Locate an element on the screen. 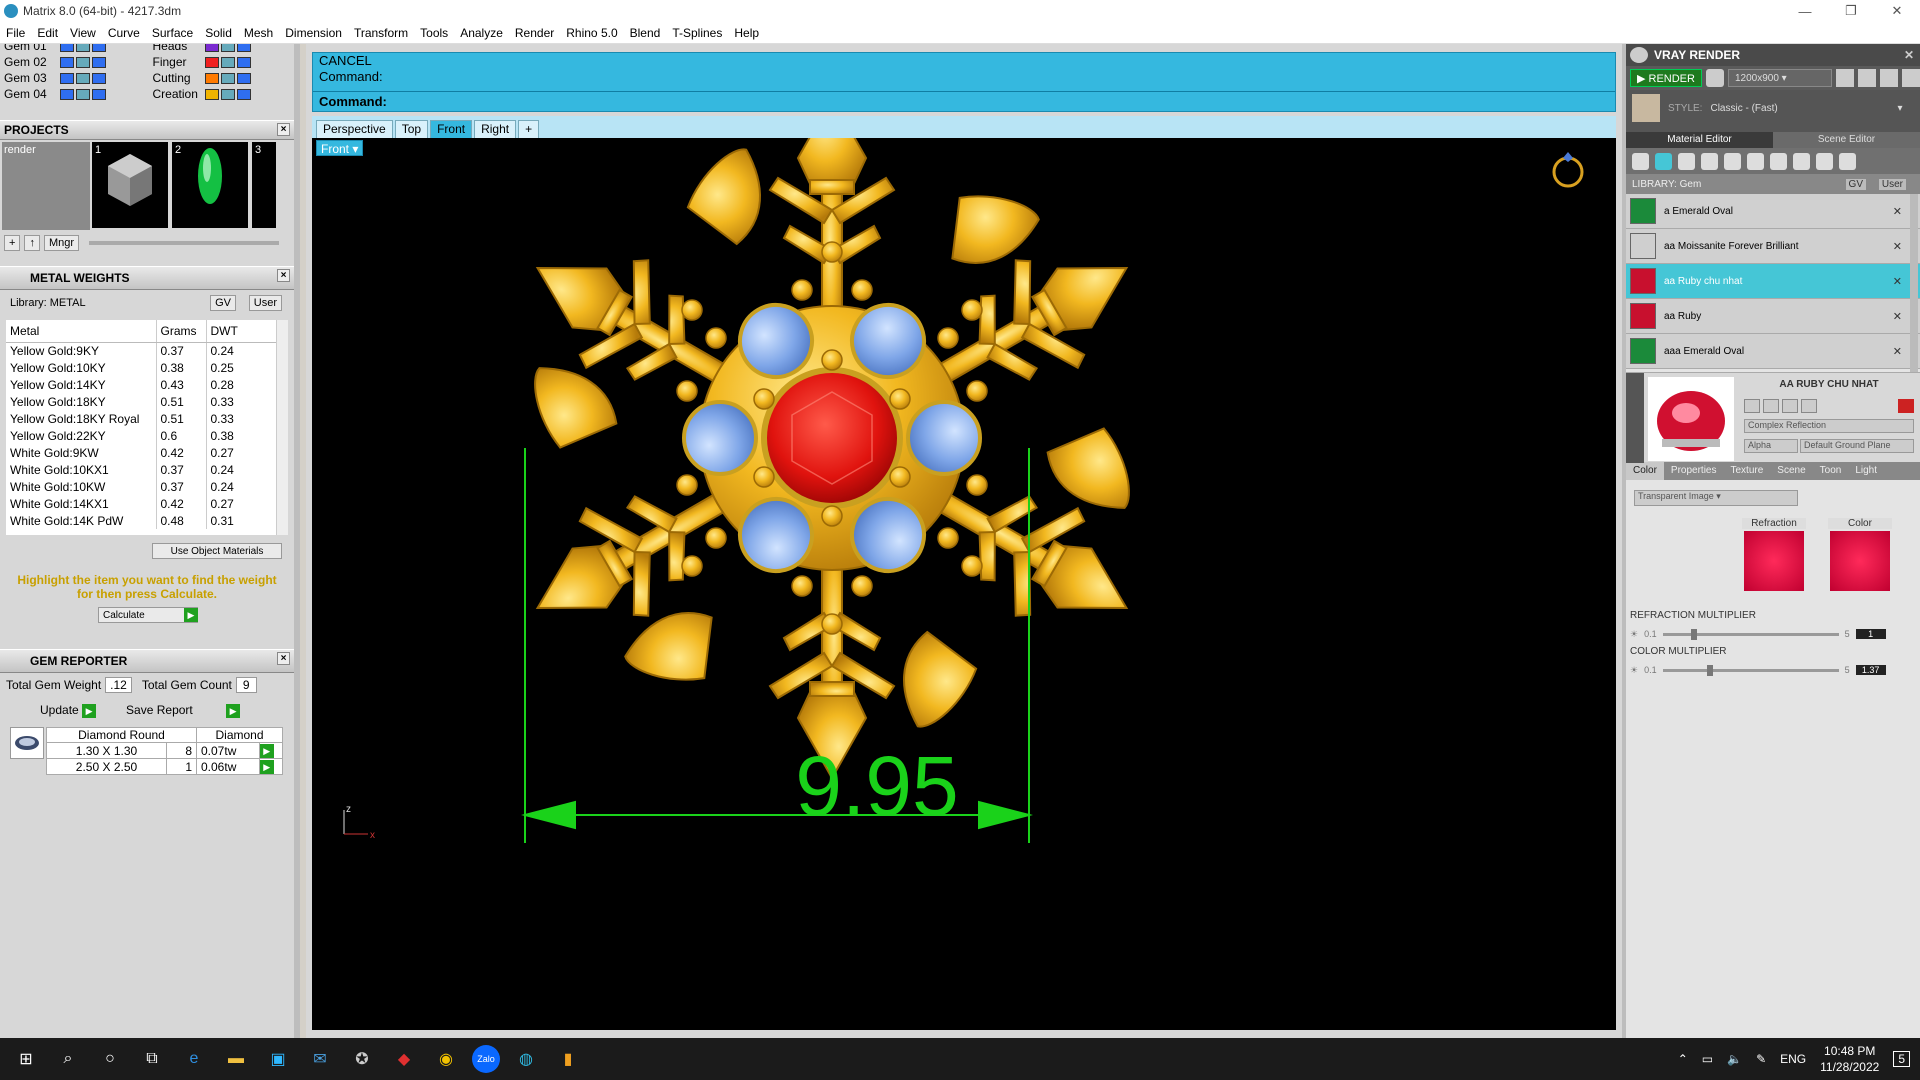 This screenshot has width=1920, height=1080. frame-icon is located at coordinates (1866, 78).